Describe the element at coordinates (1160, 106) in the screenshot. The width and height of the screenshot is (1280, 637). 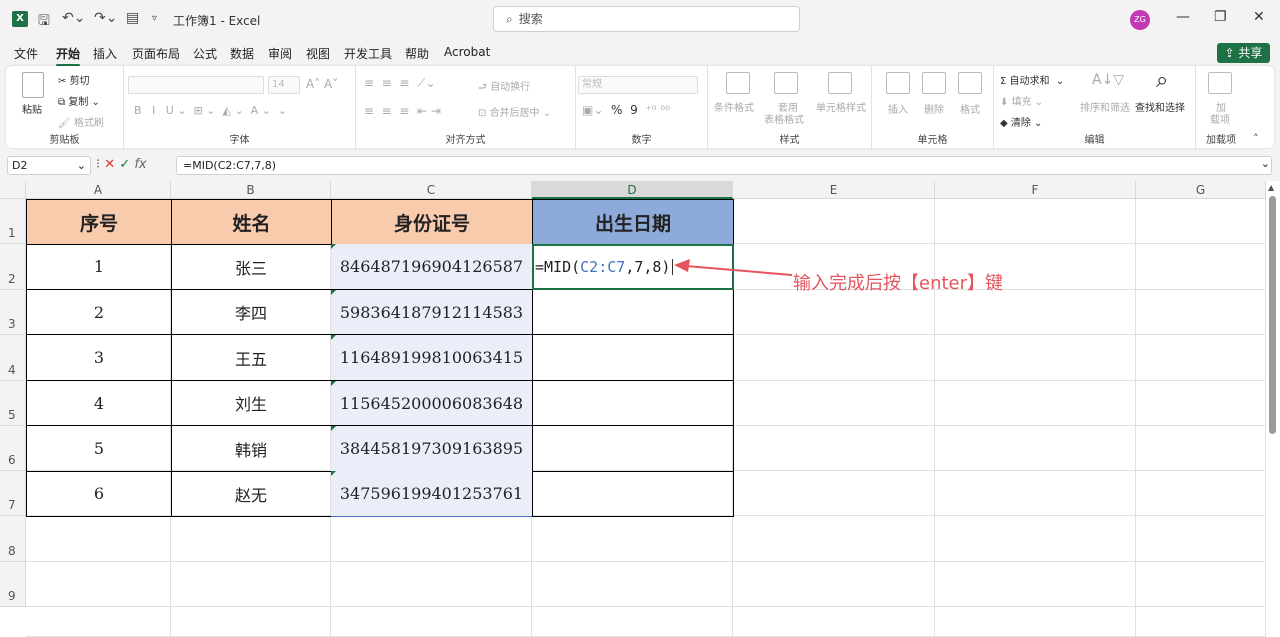
I see `find-select-button: 查找和选择` at that location.